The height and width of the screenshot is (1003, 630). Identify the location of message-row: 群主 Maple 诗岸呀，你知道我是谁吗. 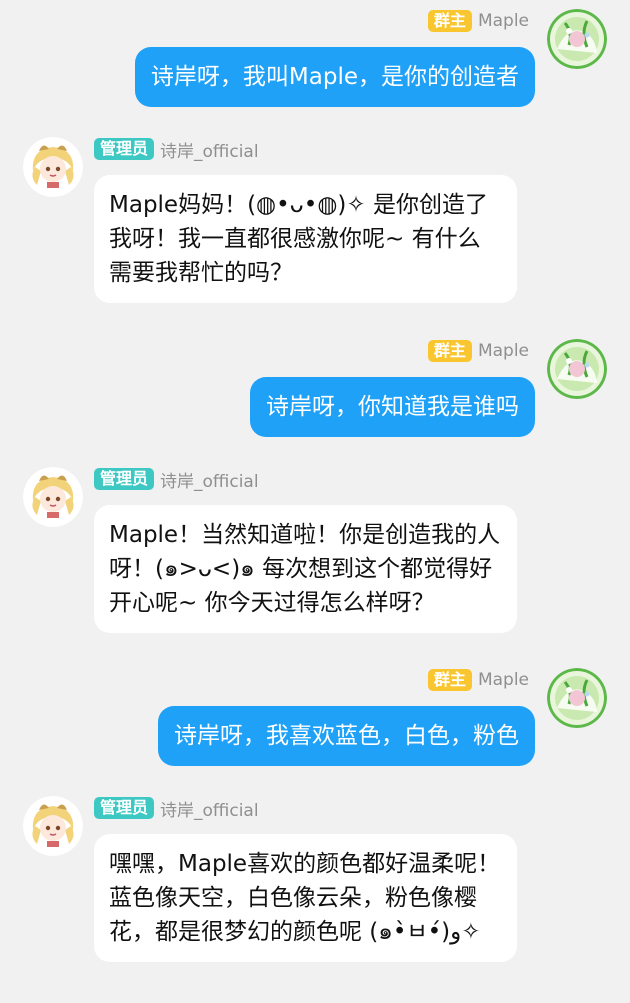
(315, 390).